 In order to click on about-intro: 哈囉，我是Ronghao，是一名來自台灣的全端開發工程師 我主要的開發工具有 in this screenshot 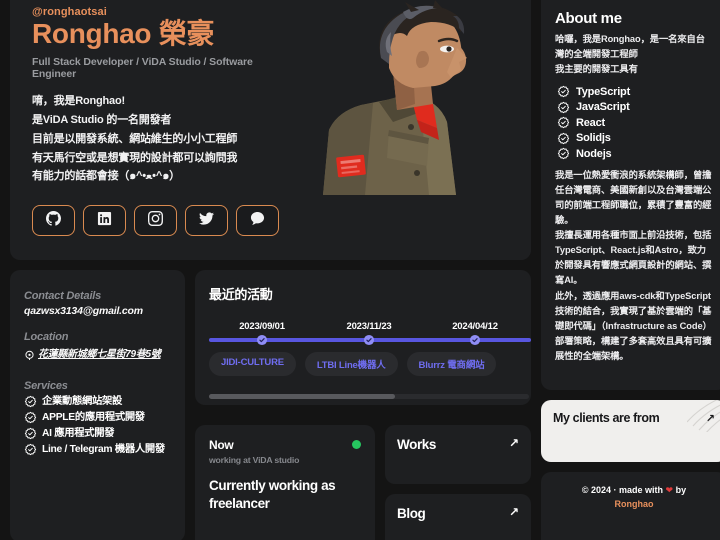, I will do `click(630, 54)`.